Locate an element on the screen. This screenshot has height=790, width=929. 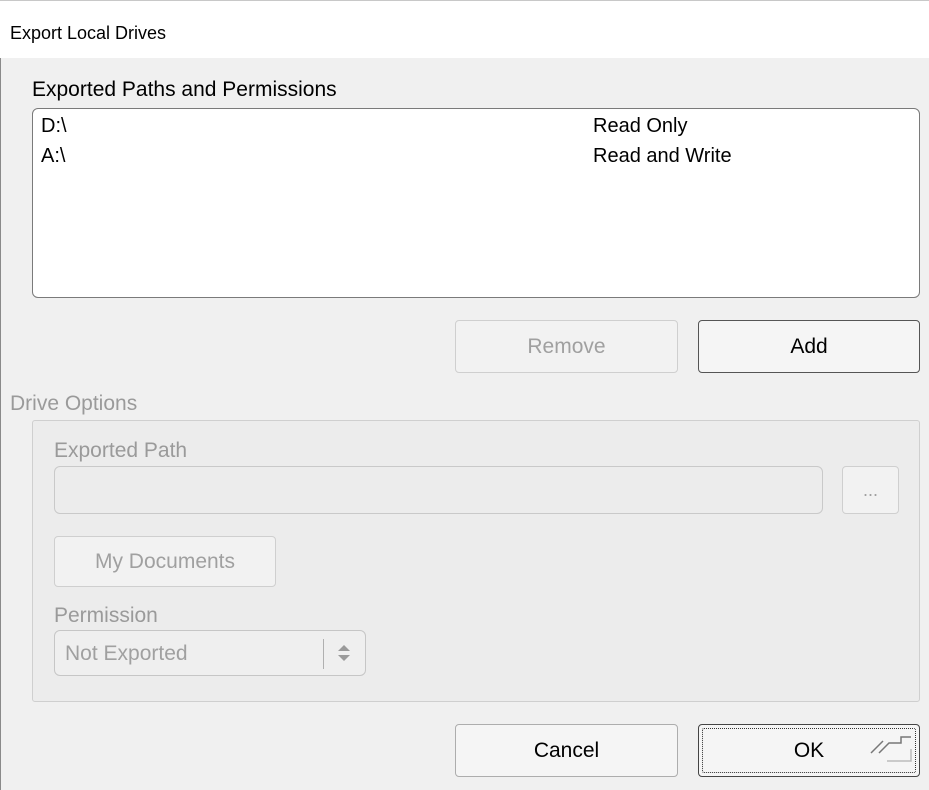
exported-path-label: Exported Path is located at coordinates (121, 450).